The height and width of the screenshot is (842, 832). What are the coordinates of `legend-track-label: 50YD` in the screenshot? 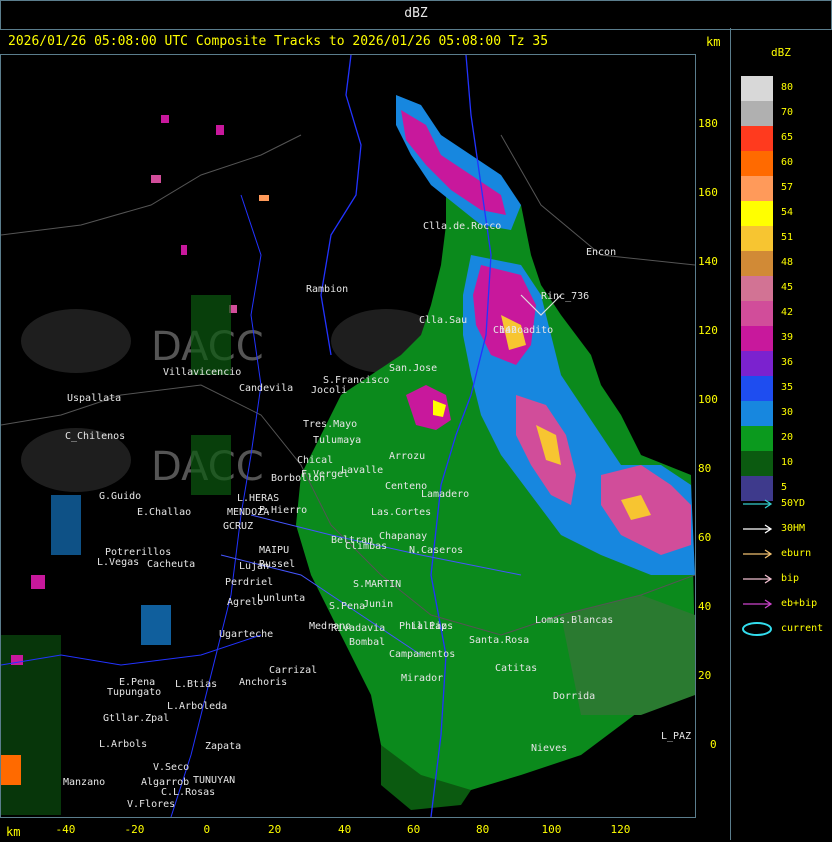 It's located at (793, 503).